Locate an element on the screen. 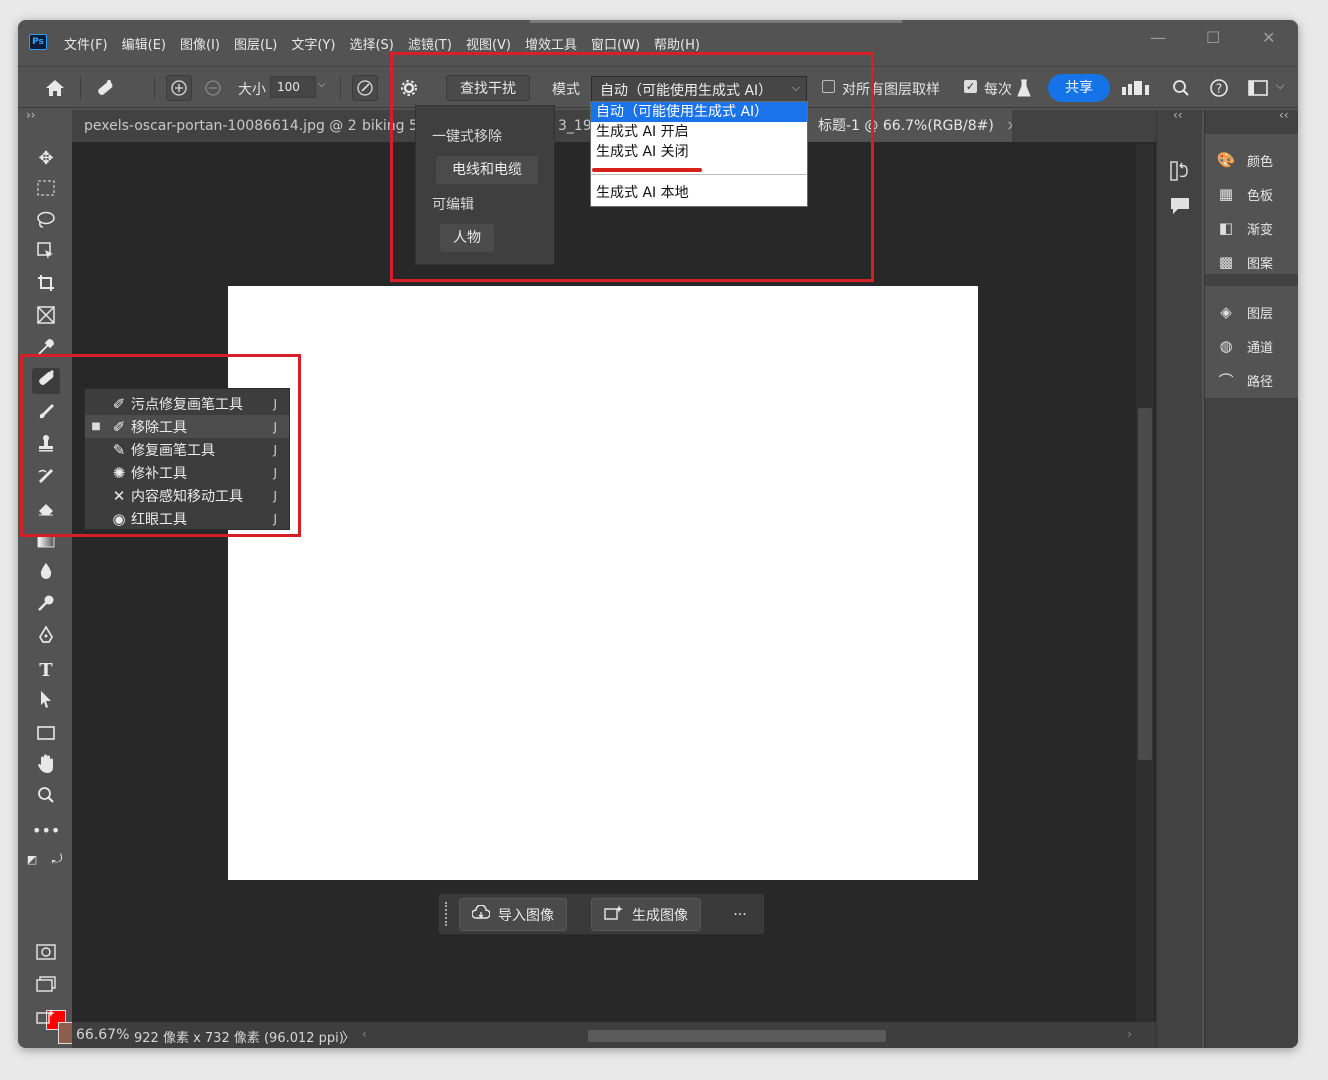 Image resolution: width=1328 pixels, height=1080 pixels. channels-panel-label: 通道 is located at coordinates (1260, 348).